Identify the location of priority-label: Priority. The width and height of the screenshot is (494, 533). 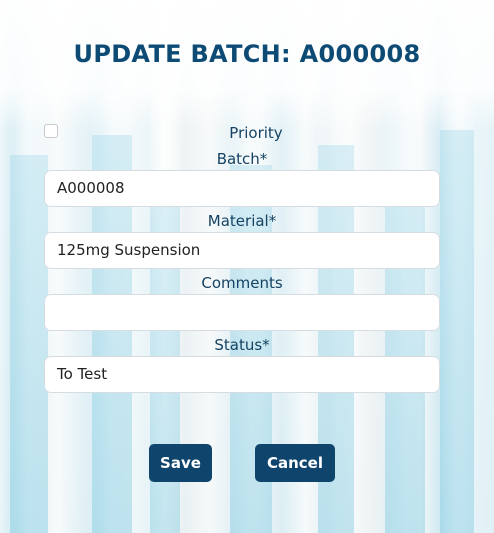
(256, 133).